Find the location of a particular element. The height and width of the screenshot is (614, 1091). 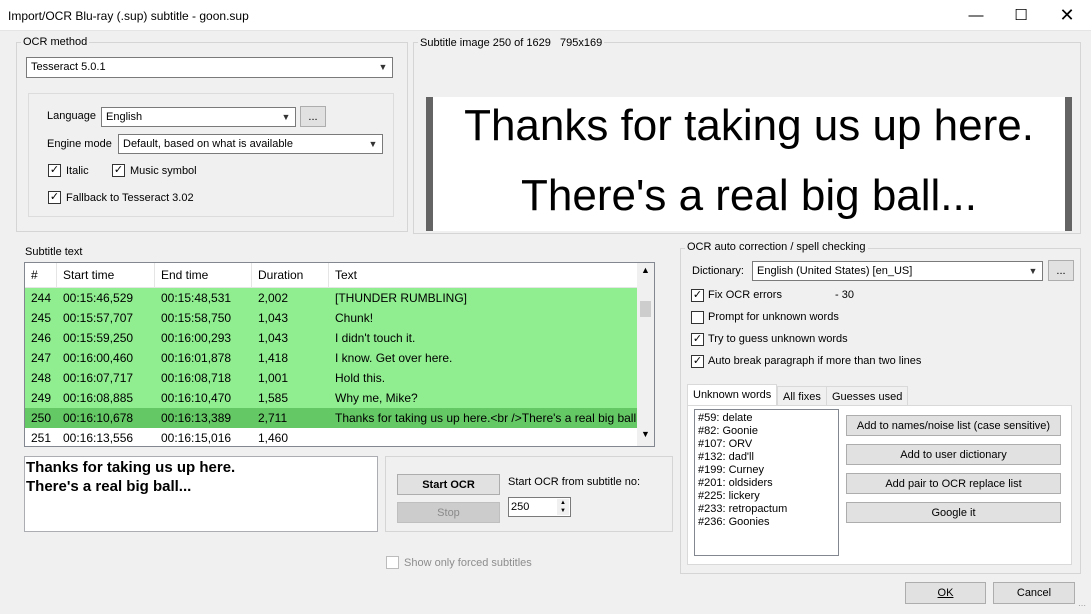

cell-number: 249 is located at coordinates (41, 398).